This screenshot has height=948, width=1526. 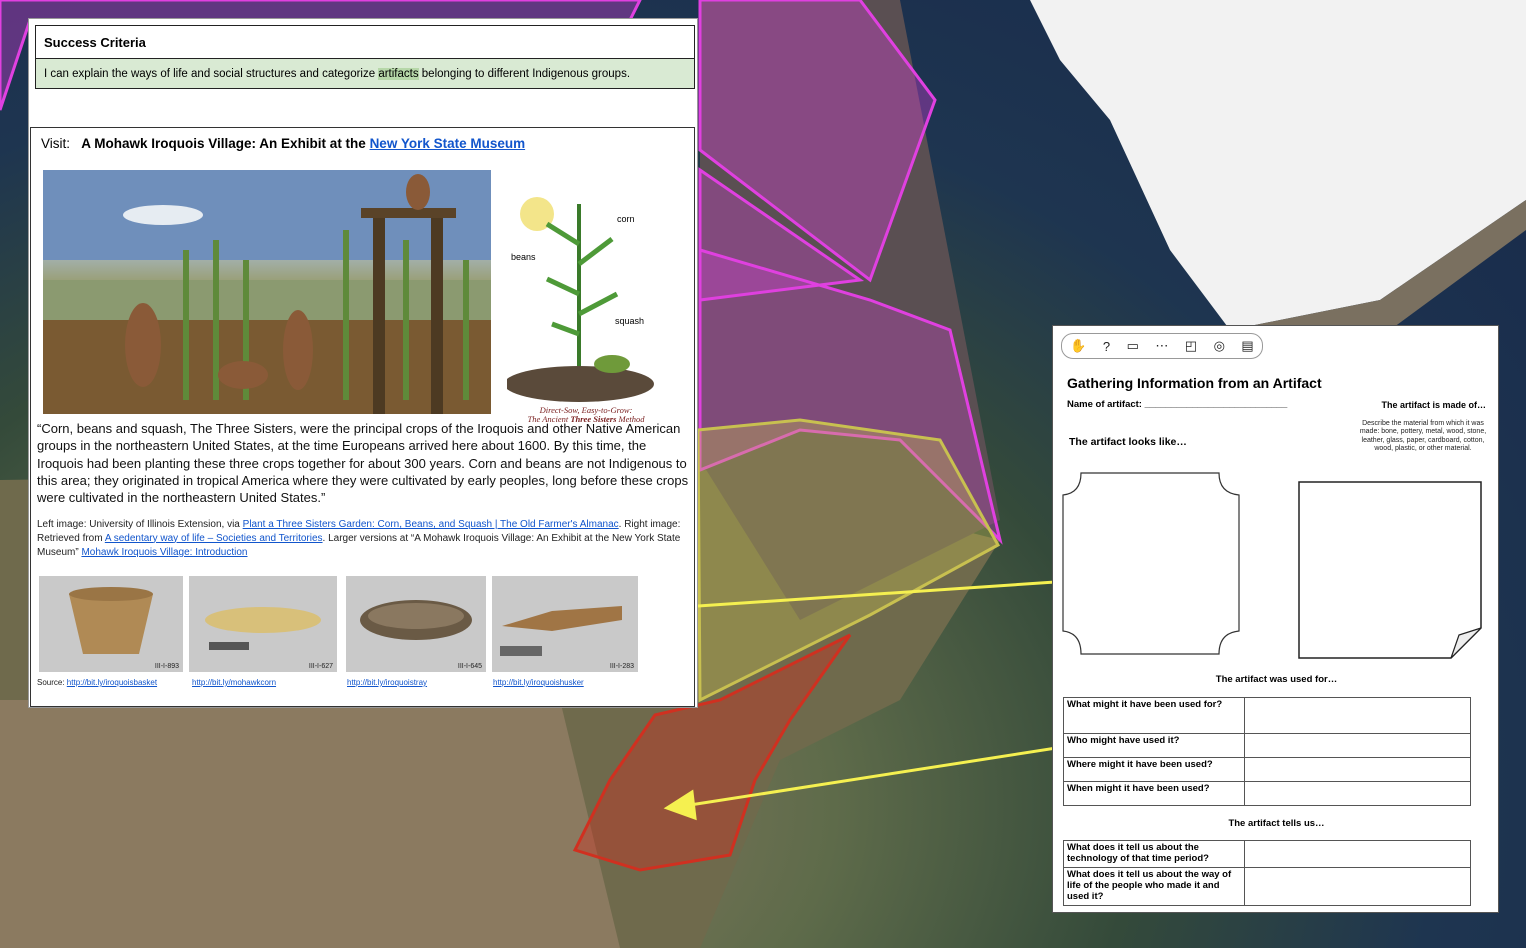 I want to click on target-icon: ◎, so click(x=1219, y=346).